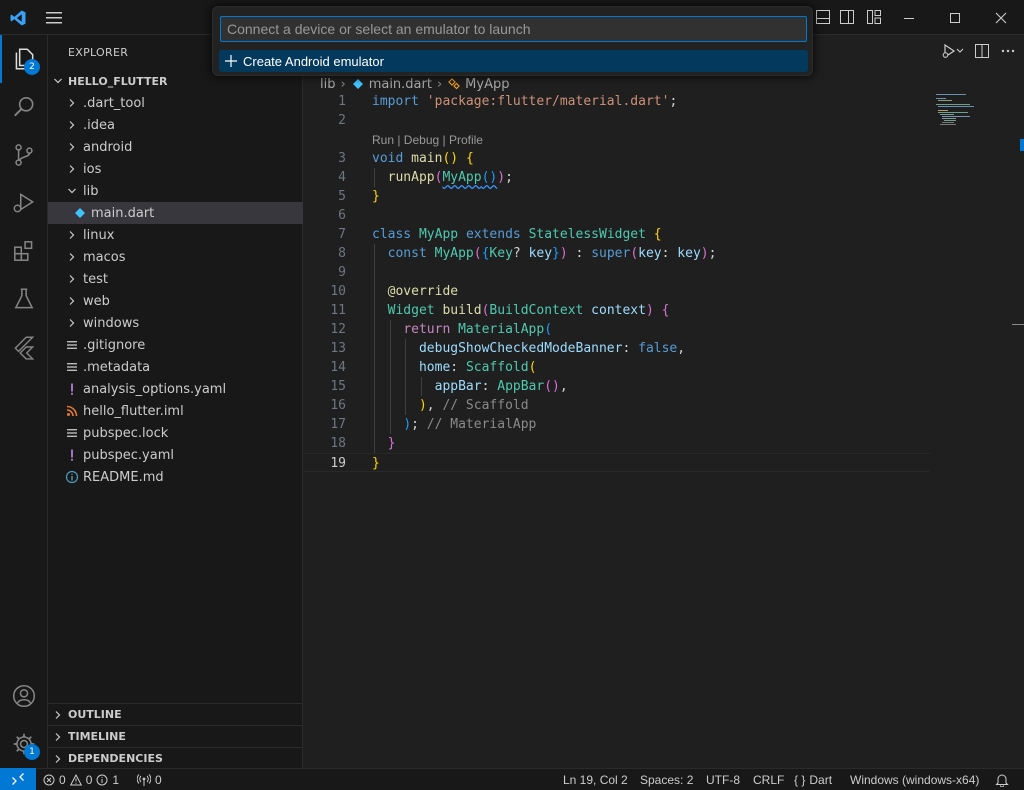  What do you see at coordinates (92, 169) in the screenshot?
I see `tree-item-label: ios` at bounding box center [92, 169].